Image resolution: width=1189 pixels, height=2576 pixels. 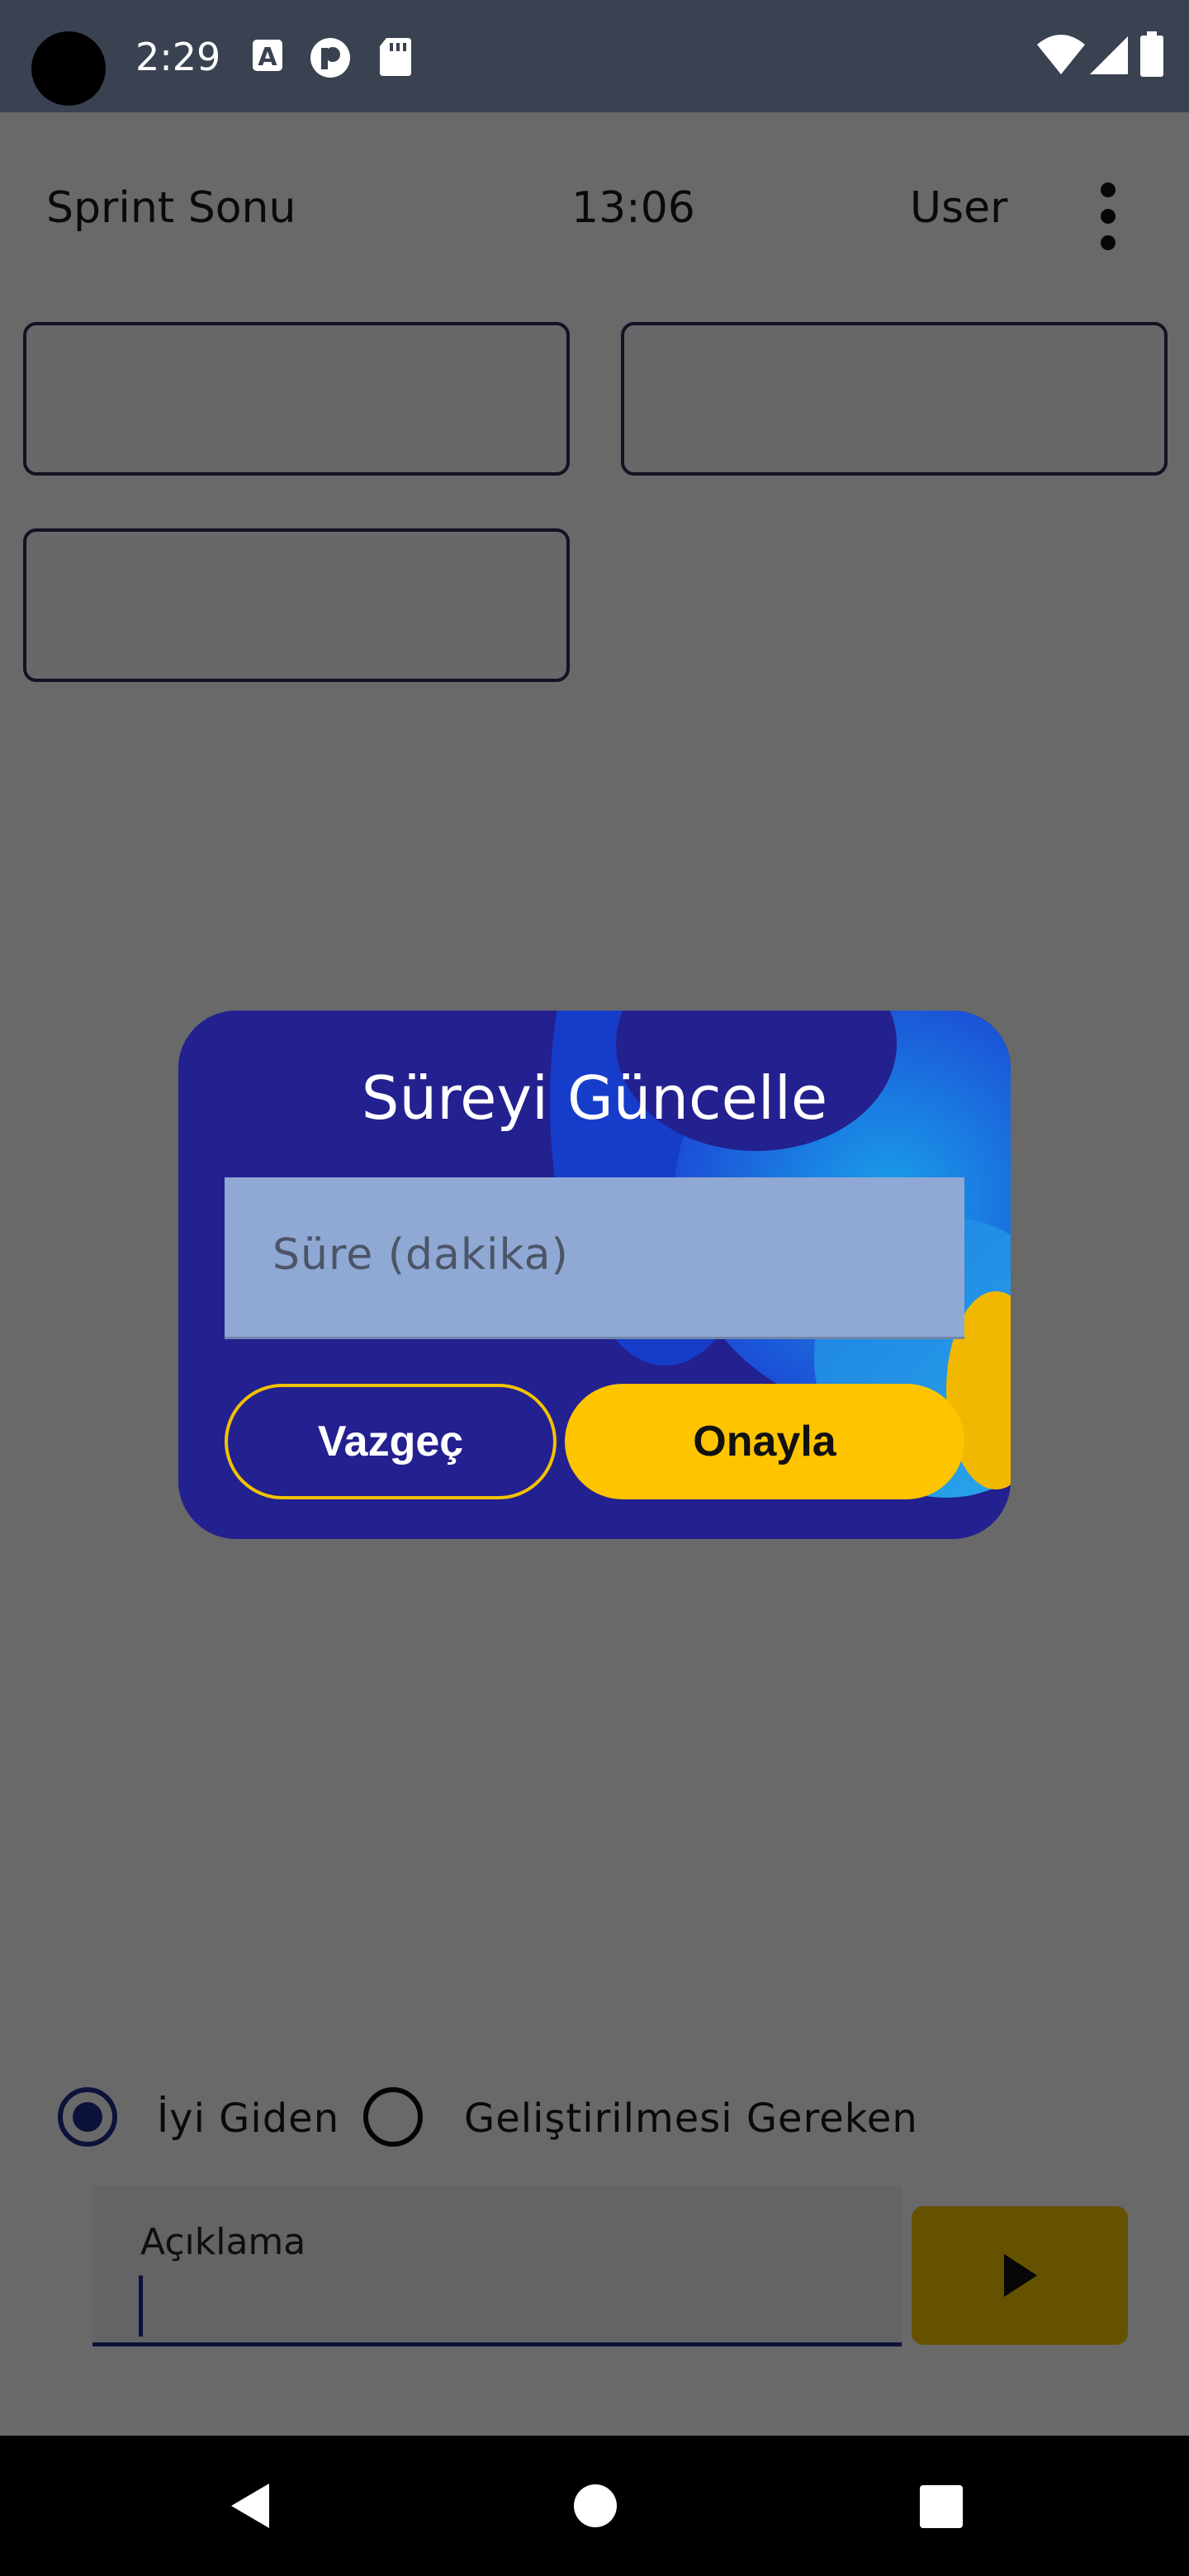 What do you see at coordinates (594, 1258) in the screenshot?
I see `duration-input: Süre (dakika)` at bounding box center [594, 1258].